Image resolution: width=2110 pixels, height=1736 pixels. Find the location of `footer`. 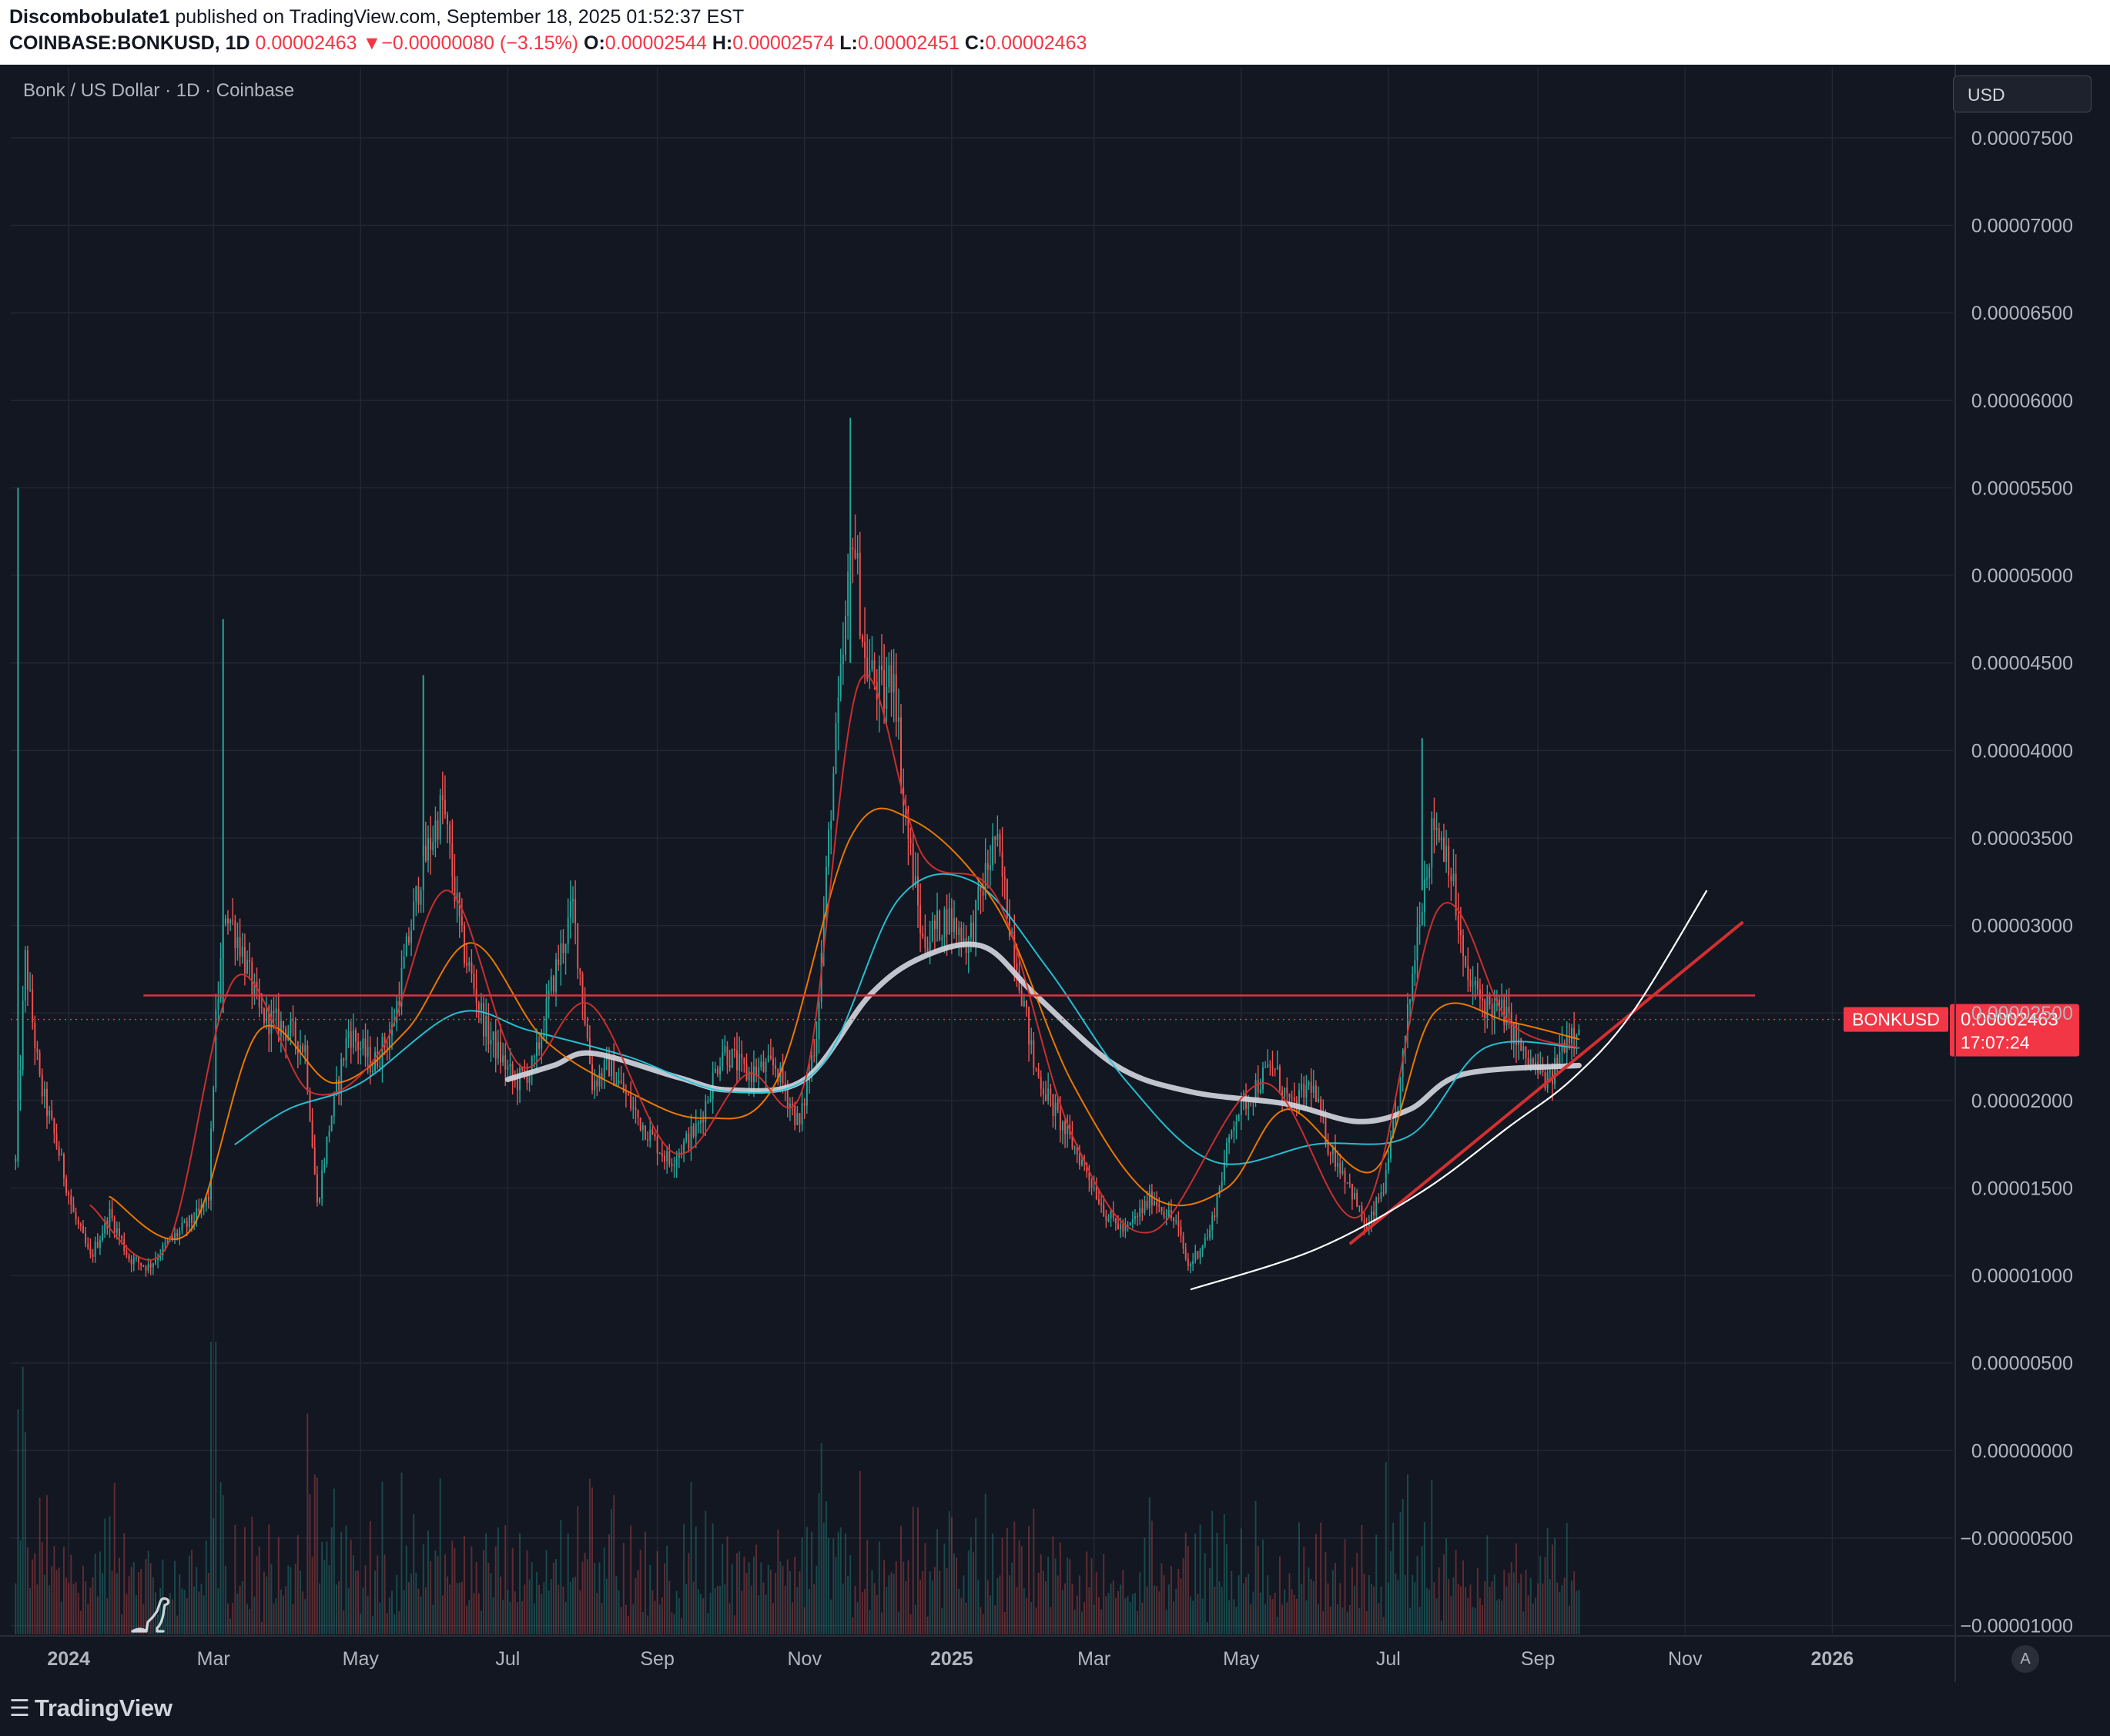

footer is located at coordinates (1055, 1709).